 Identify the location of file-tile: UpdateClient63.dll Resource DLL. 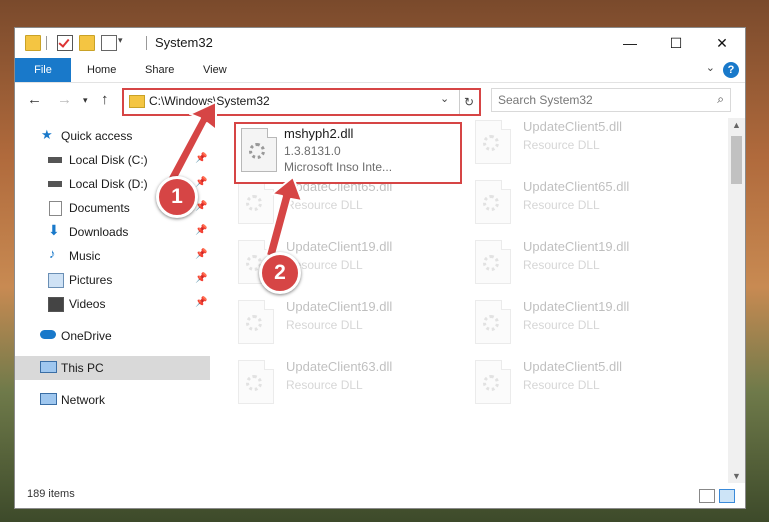
(350, 385).